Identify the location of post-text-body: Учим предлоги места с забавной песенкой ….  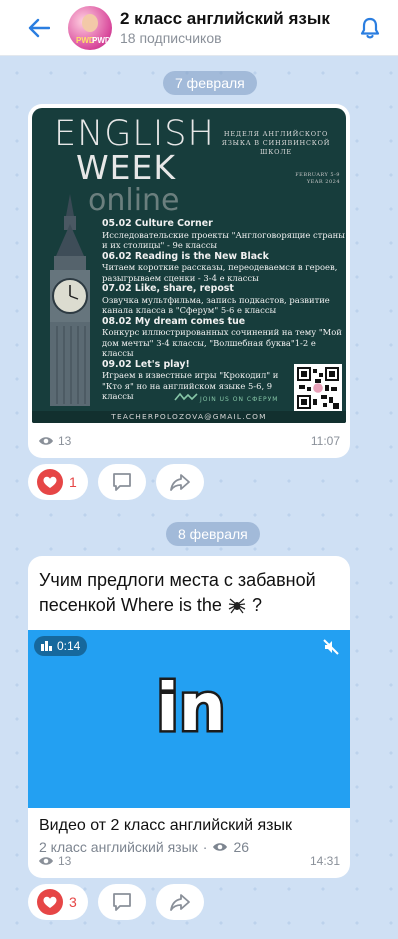
(177, 592).